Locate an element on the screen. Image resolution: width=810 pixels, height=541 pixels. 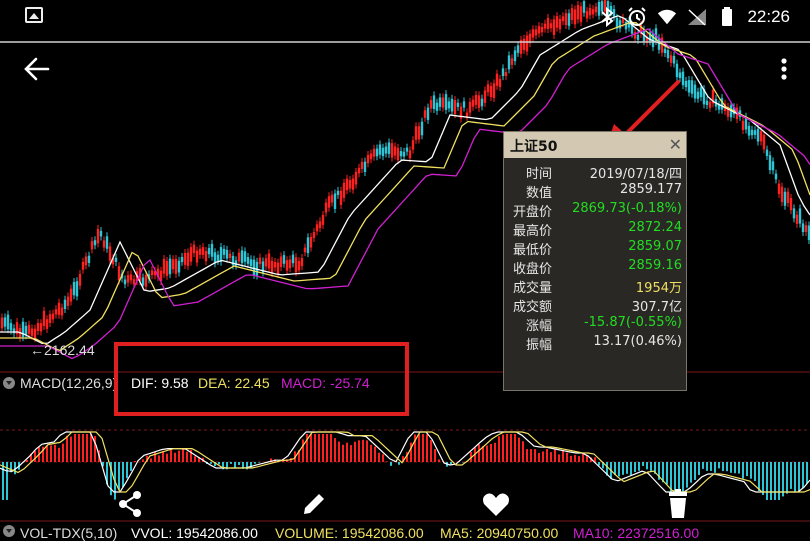
tooltip-row: 最高价2872.24 is located at coordinates (595, 229).